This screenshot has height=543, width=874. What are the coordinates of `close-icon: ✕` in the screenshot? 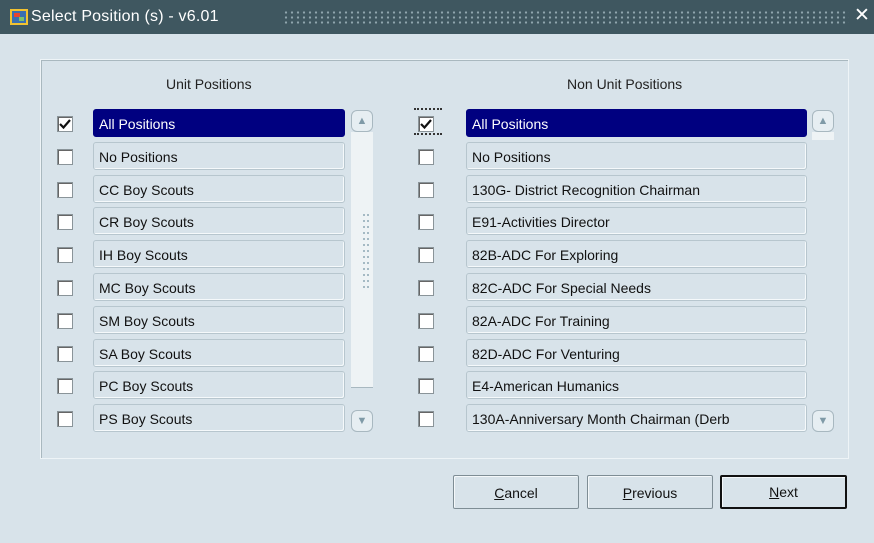 It's located at (862, 16).